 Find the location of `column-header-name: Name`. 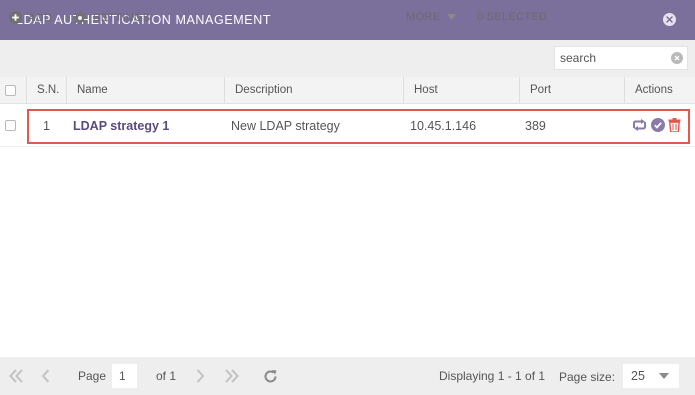

column-header-name: Name is located at coordinates (146, 90).